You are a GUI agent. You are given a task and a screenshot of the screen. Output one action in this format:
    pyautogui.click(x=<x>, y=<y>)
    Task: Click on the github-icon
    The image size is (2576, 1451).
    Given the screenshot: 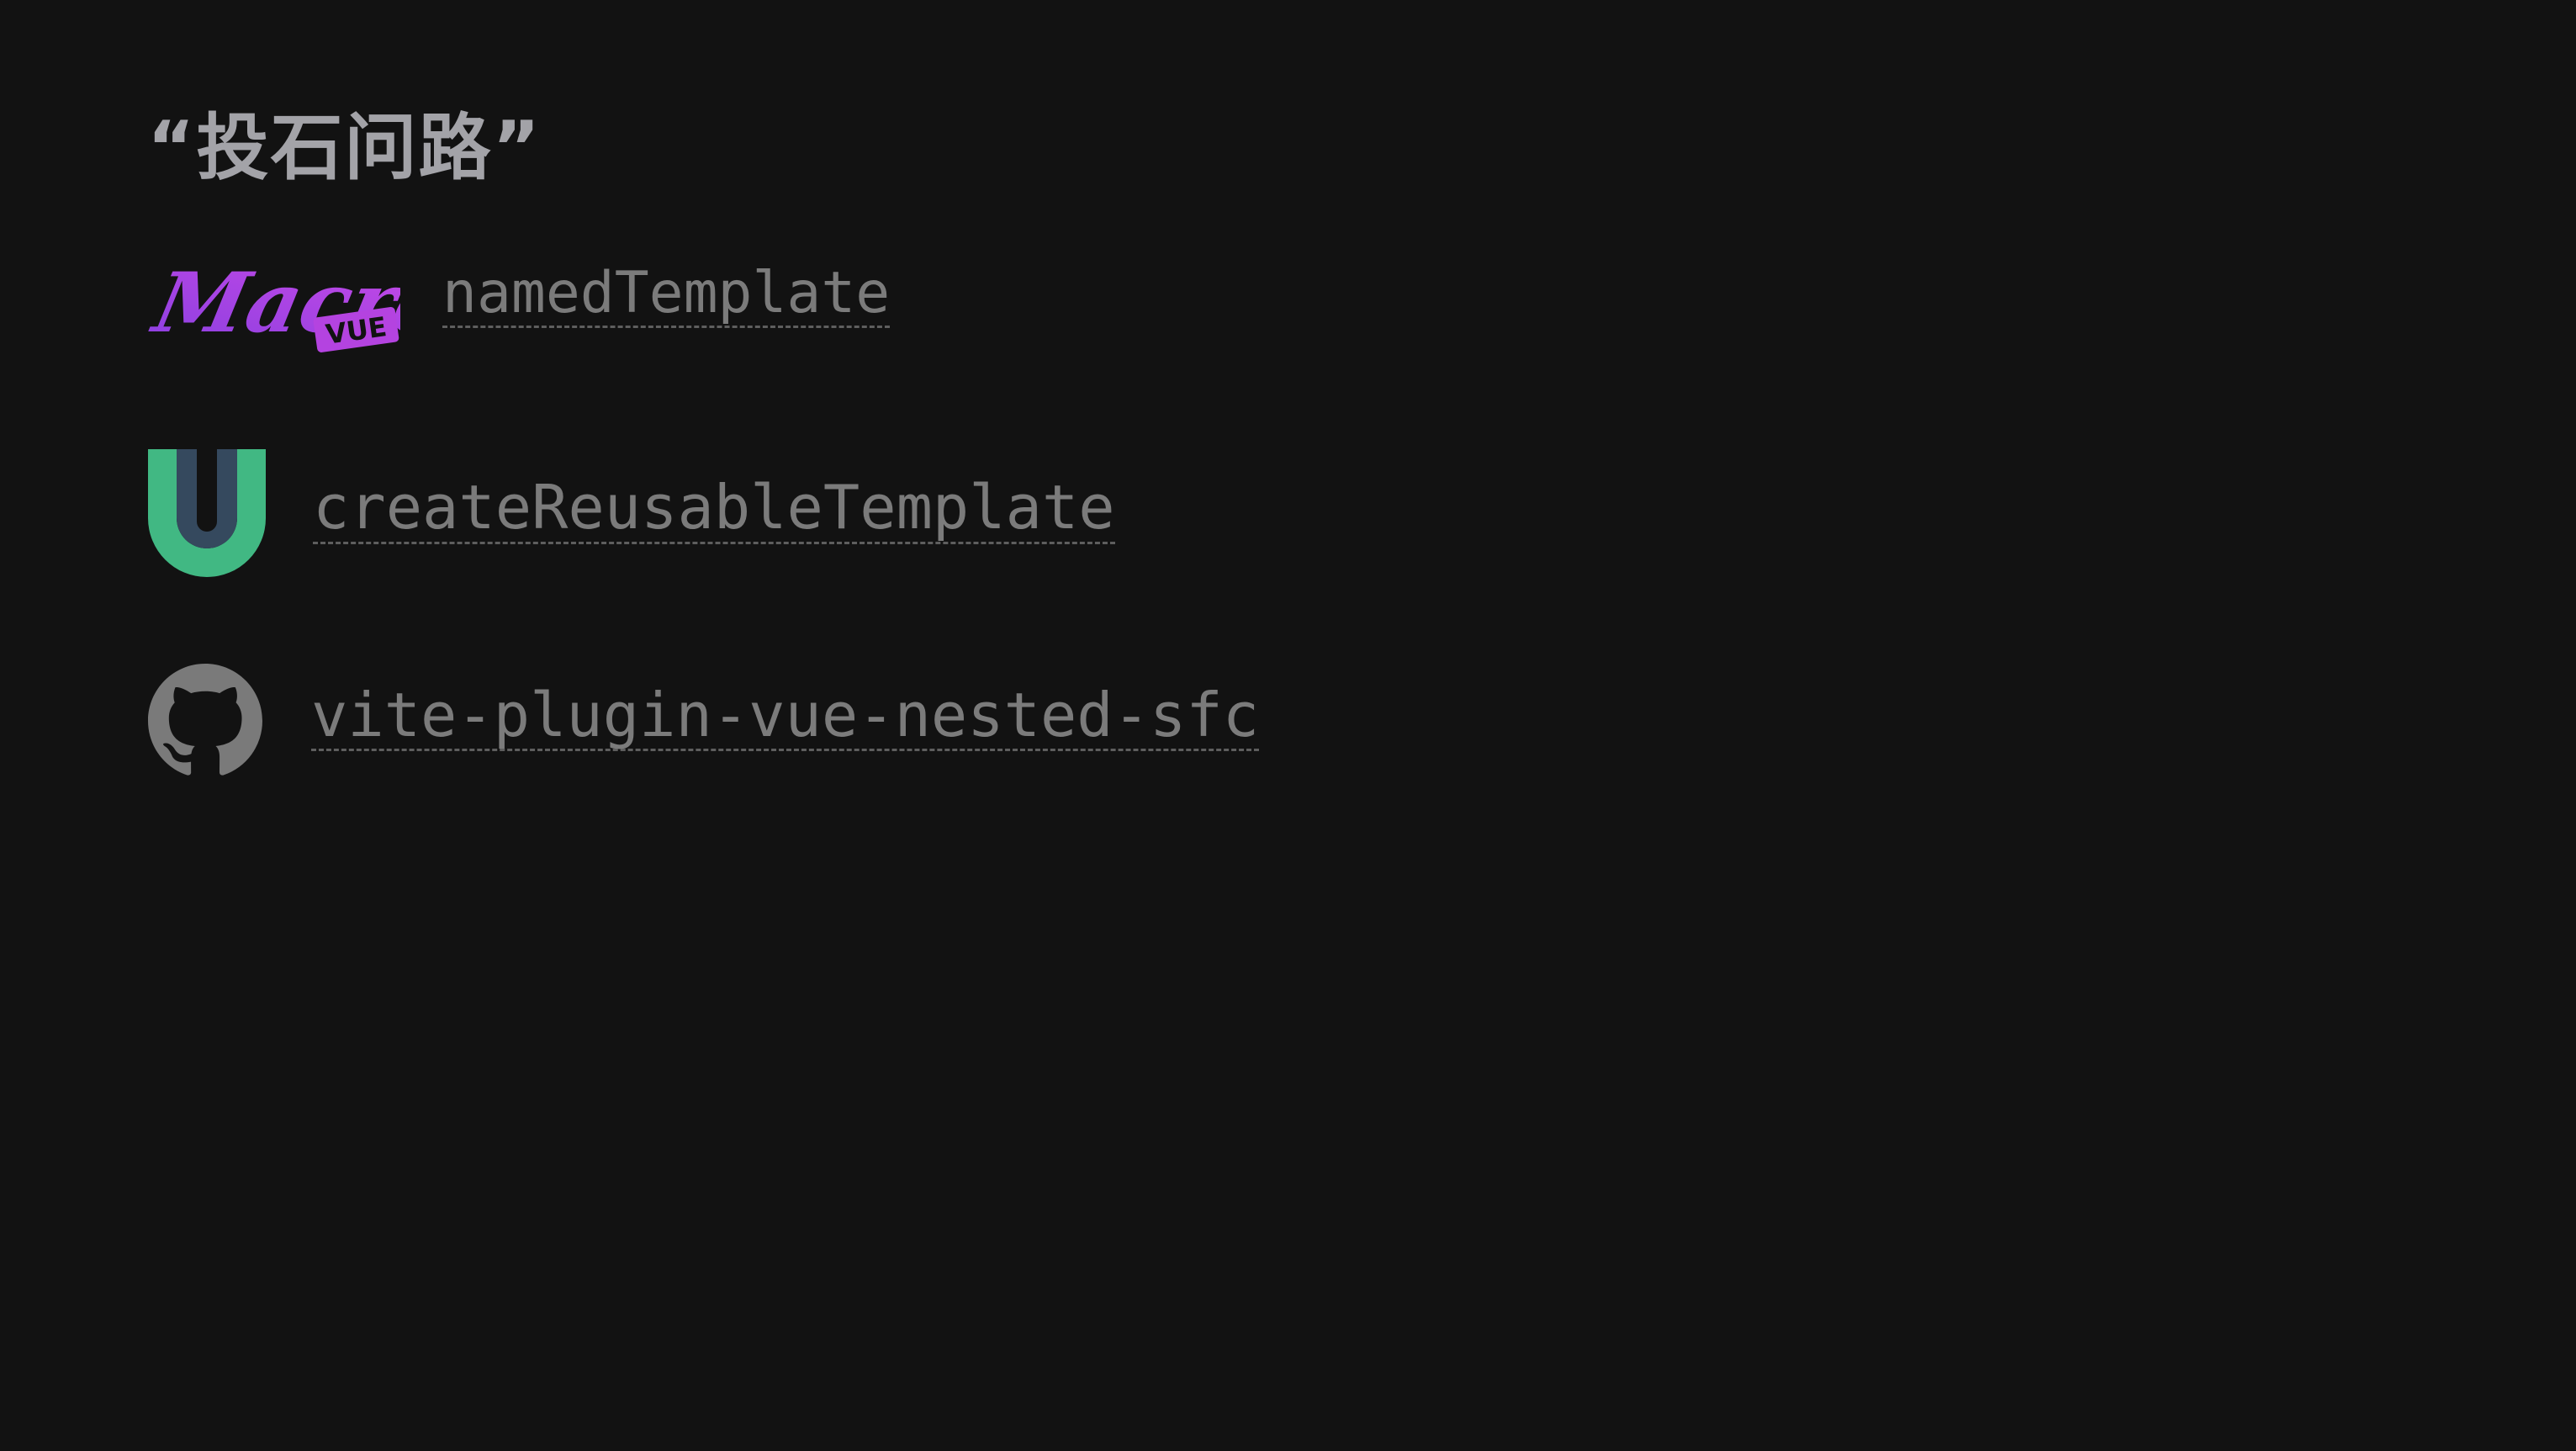 What is the action you would take?
    pyautogui.click(x=205, y=721)
    